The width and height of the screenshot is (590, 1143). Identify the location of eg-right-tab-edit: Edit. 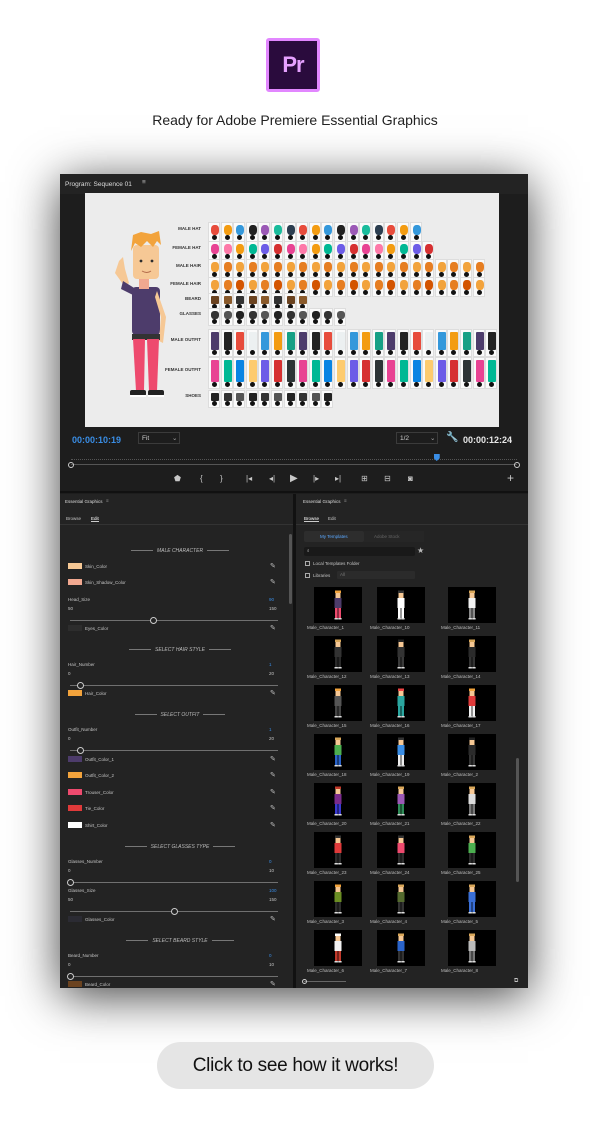
(332, 518).